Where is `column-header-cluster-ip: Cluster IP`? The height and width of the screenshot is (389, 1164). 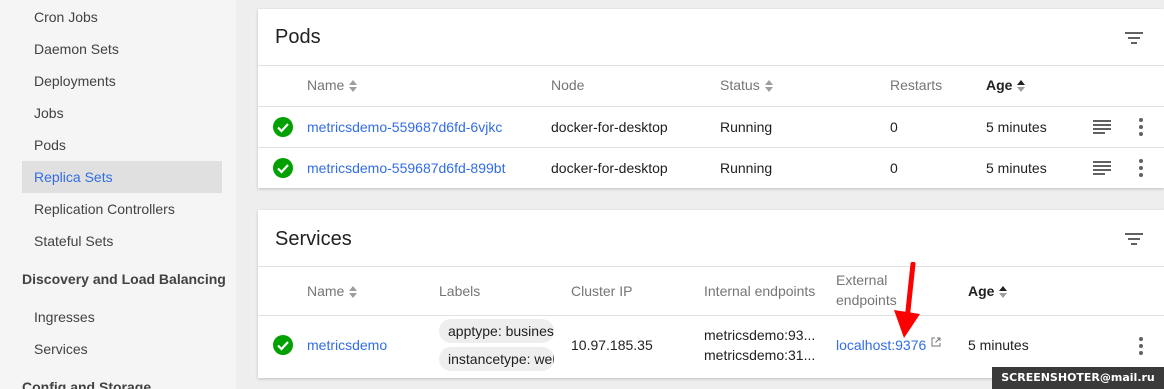
column-header-cluster-ip: Cluster IP is located at coordinates (602, 291).